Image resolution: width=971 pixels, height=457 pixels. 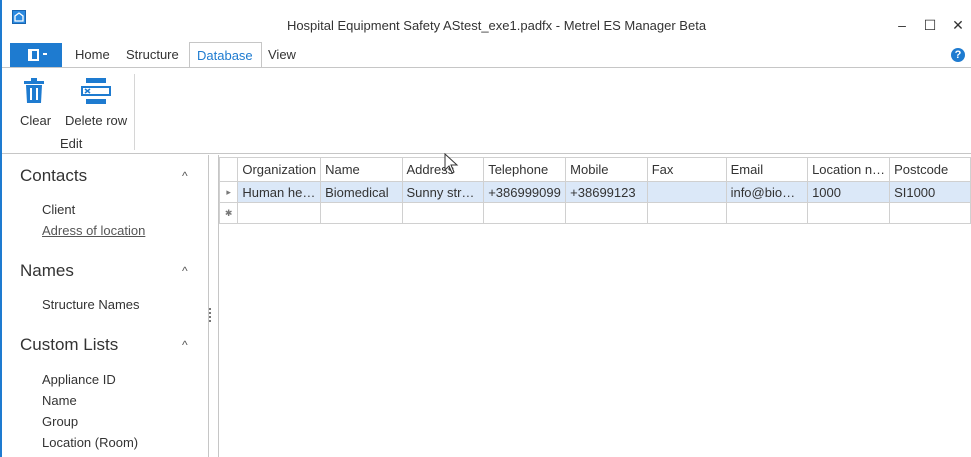 I want to click on table-cell: SI1000, so click(x=930, y=192).